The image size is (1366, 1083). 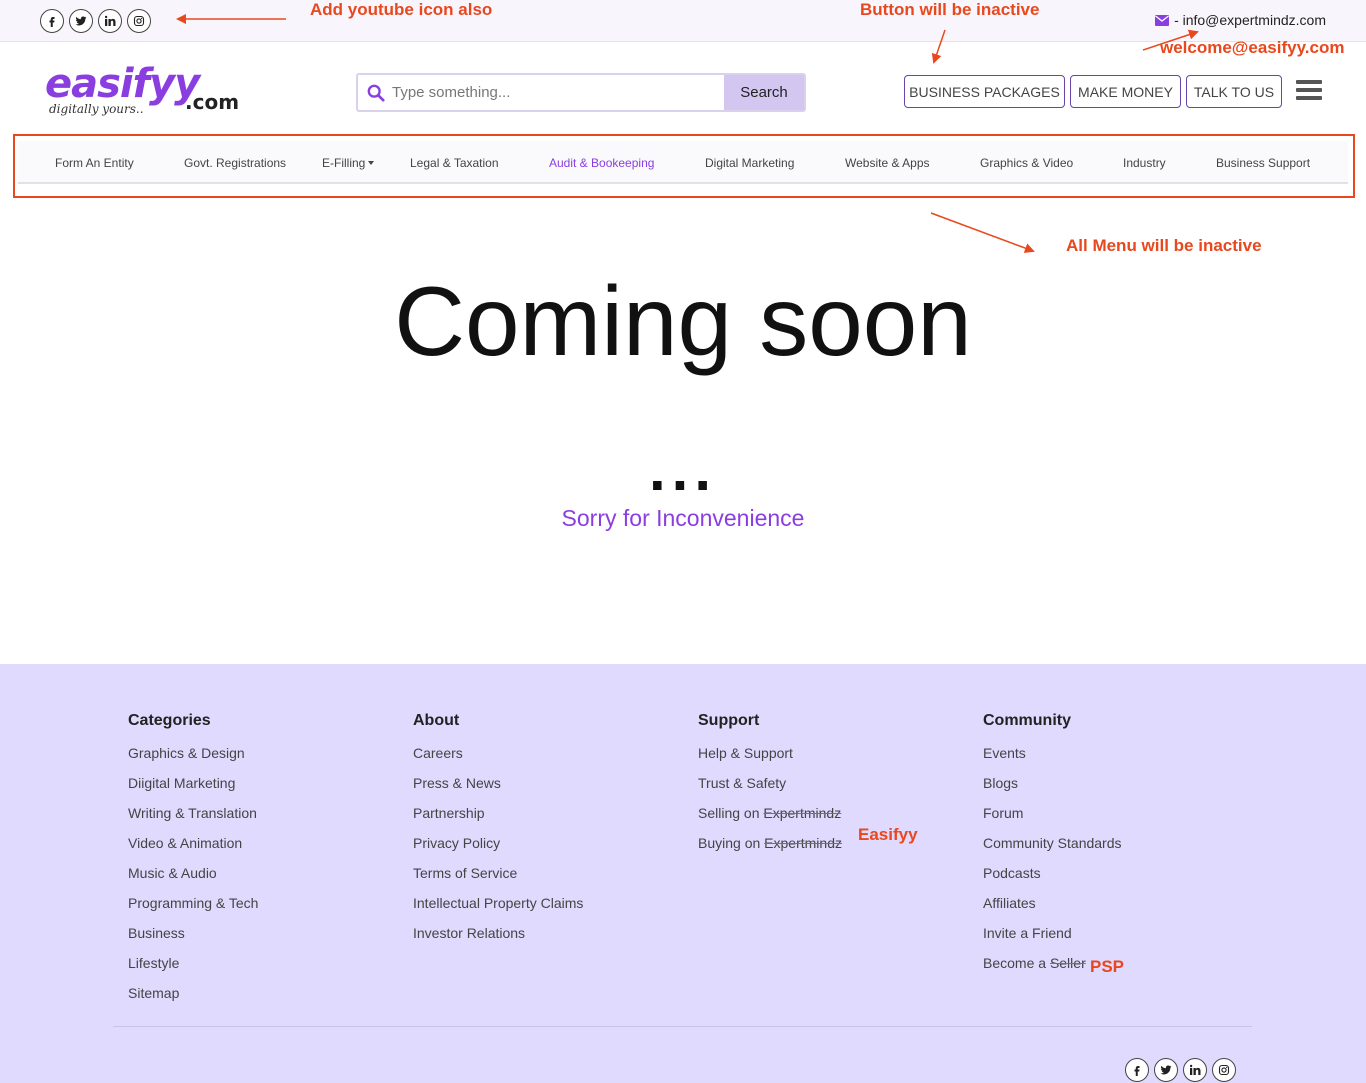 I want to click on page-title: Coming soon, so click(x=683, y=321).